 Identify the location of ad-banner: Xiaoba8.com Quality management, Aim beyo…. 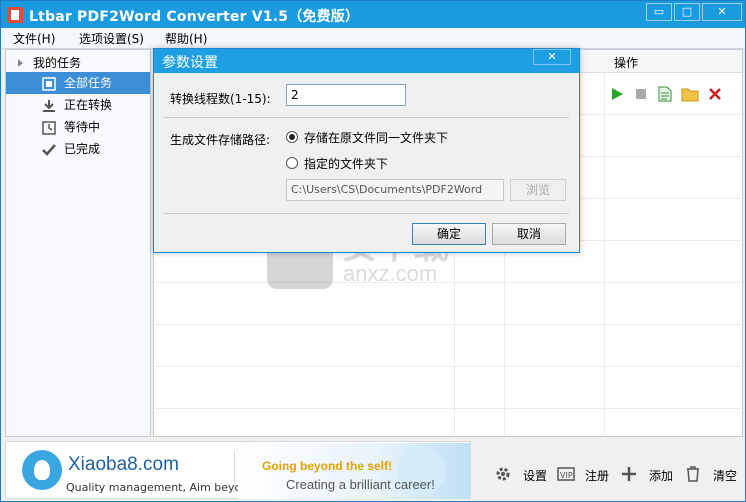
(238, 470).